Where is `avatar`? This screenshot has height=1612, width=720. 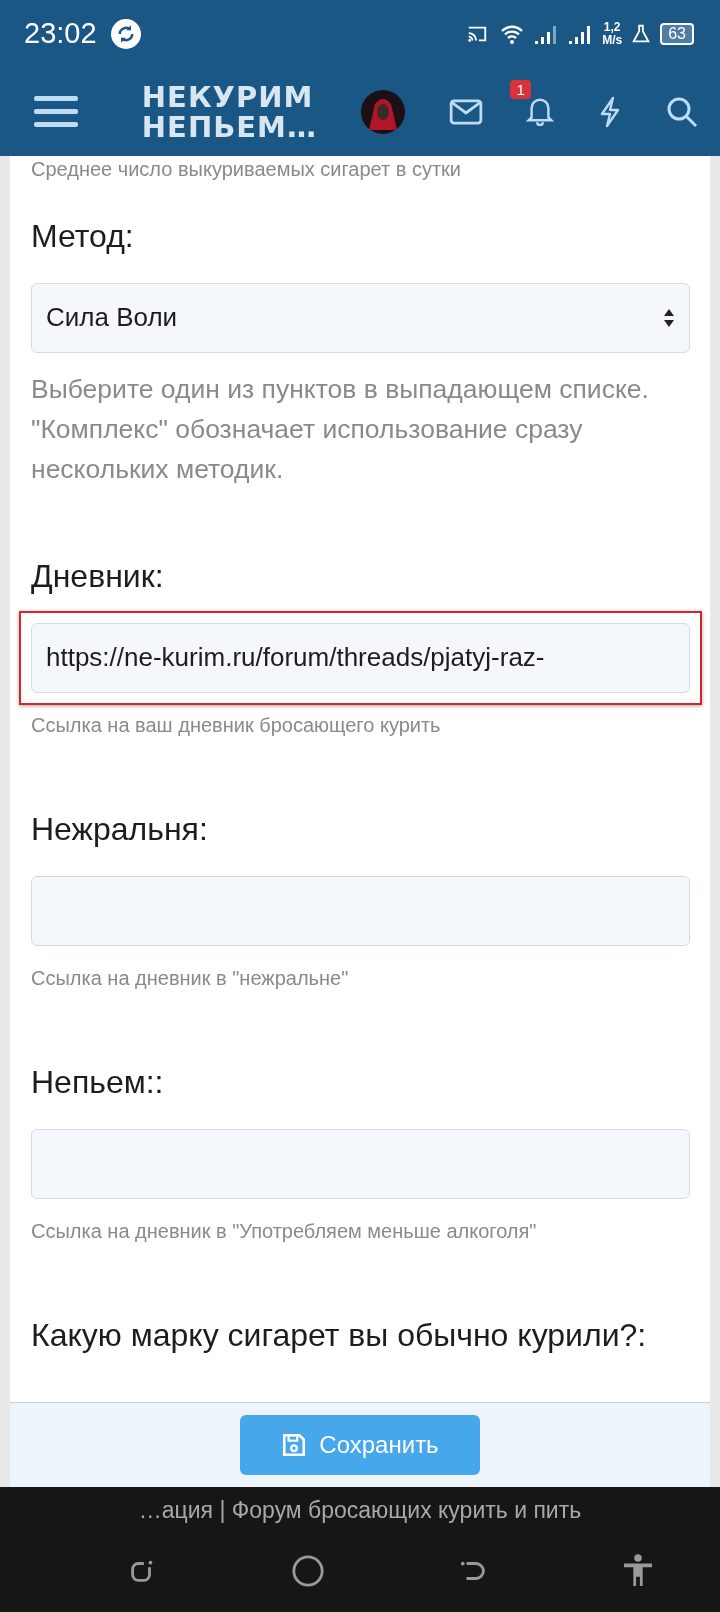
avatar is located at coordinates (382, 111).